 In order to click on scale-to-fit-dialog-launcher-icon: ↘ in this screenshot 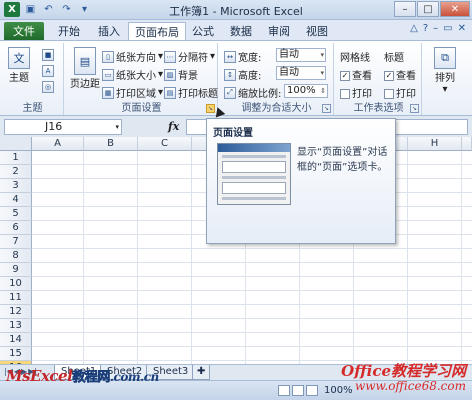, I will do `click(326, 108)`.